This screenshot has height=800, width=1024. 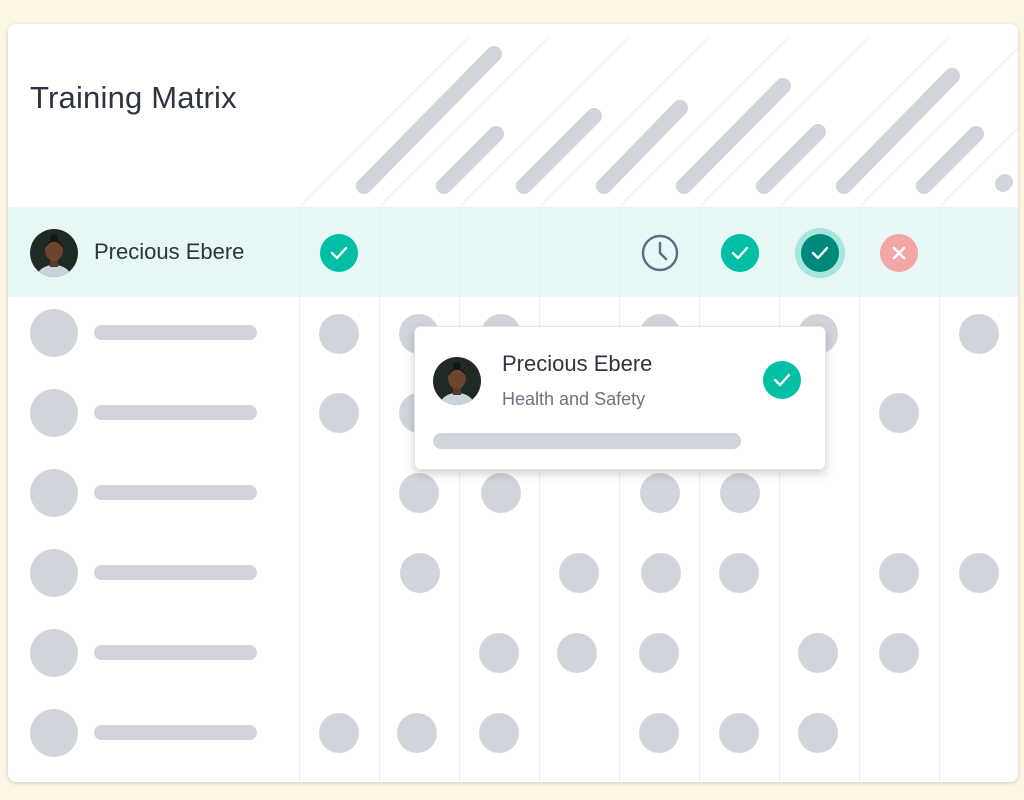 I want to click on popup-course-name: Health and Safety, so click(x=574, y=399).